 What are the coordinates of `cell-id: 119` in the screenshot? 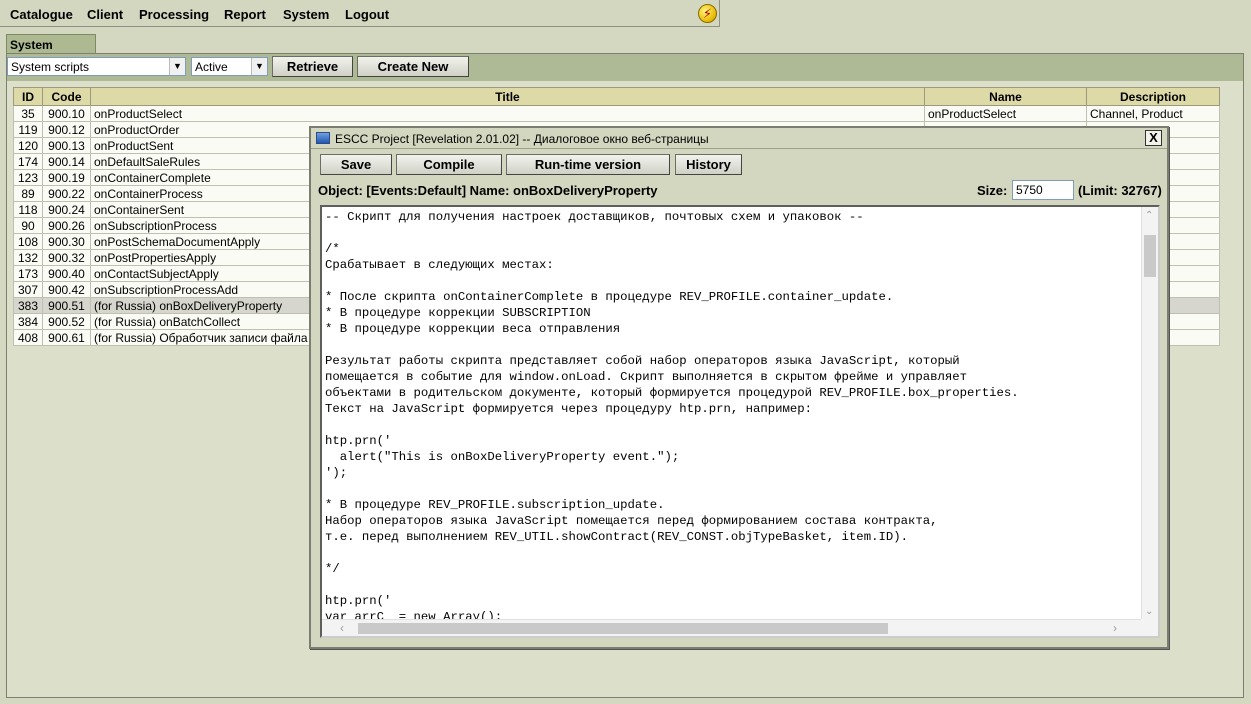 It's located at (28, 129).